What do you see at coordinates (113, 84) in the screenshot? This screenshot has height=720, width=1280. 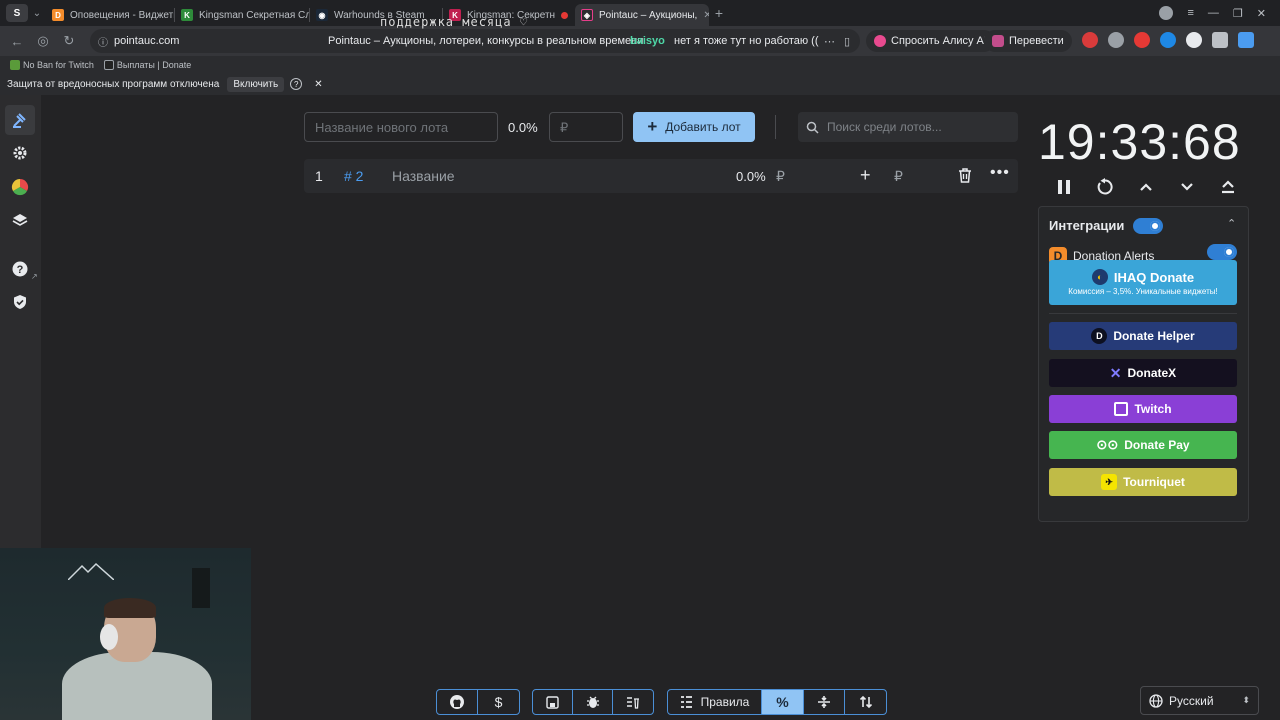 I see `infobar-message: Защита от вредоносных программ отключена` at bounding box center [113, 84].